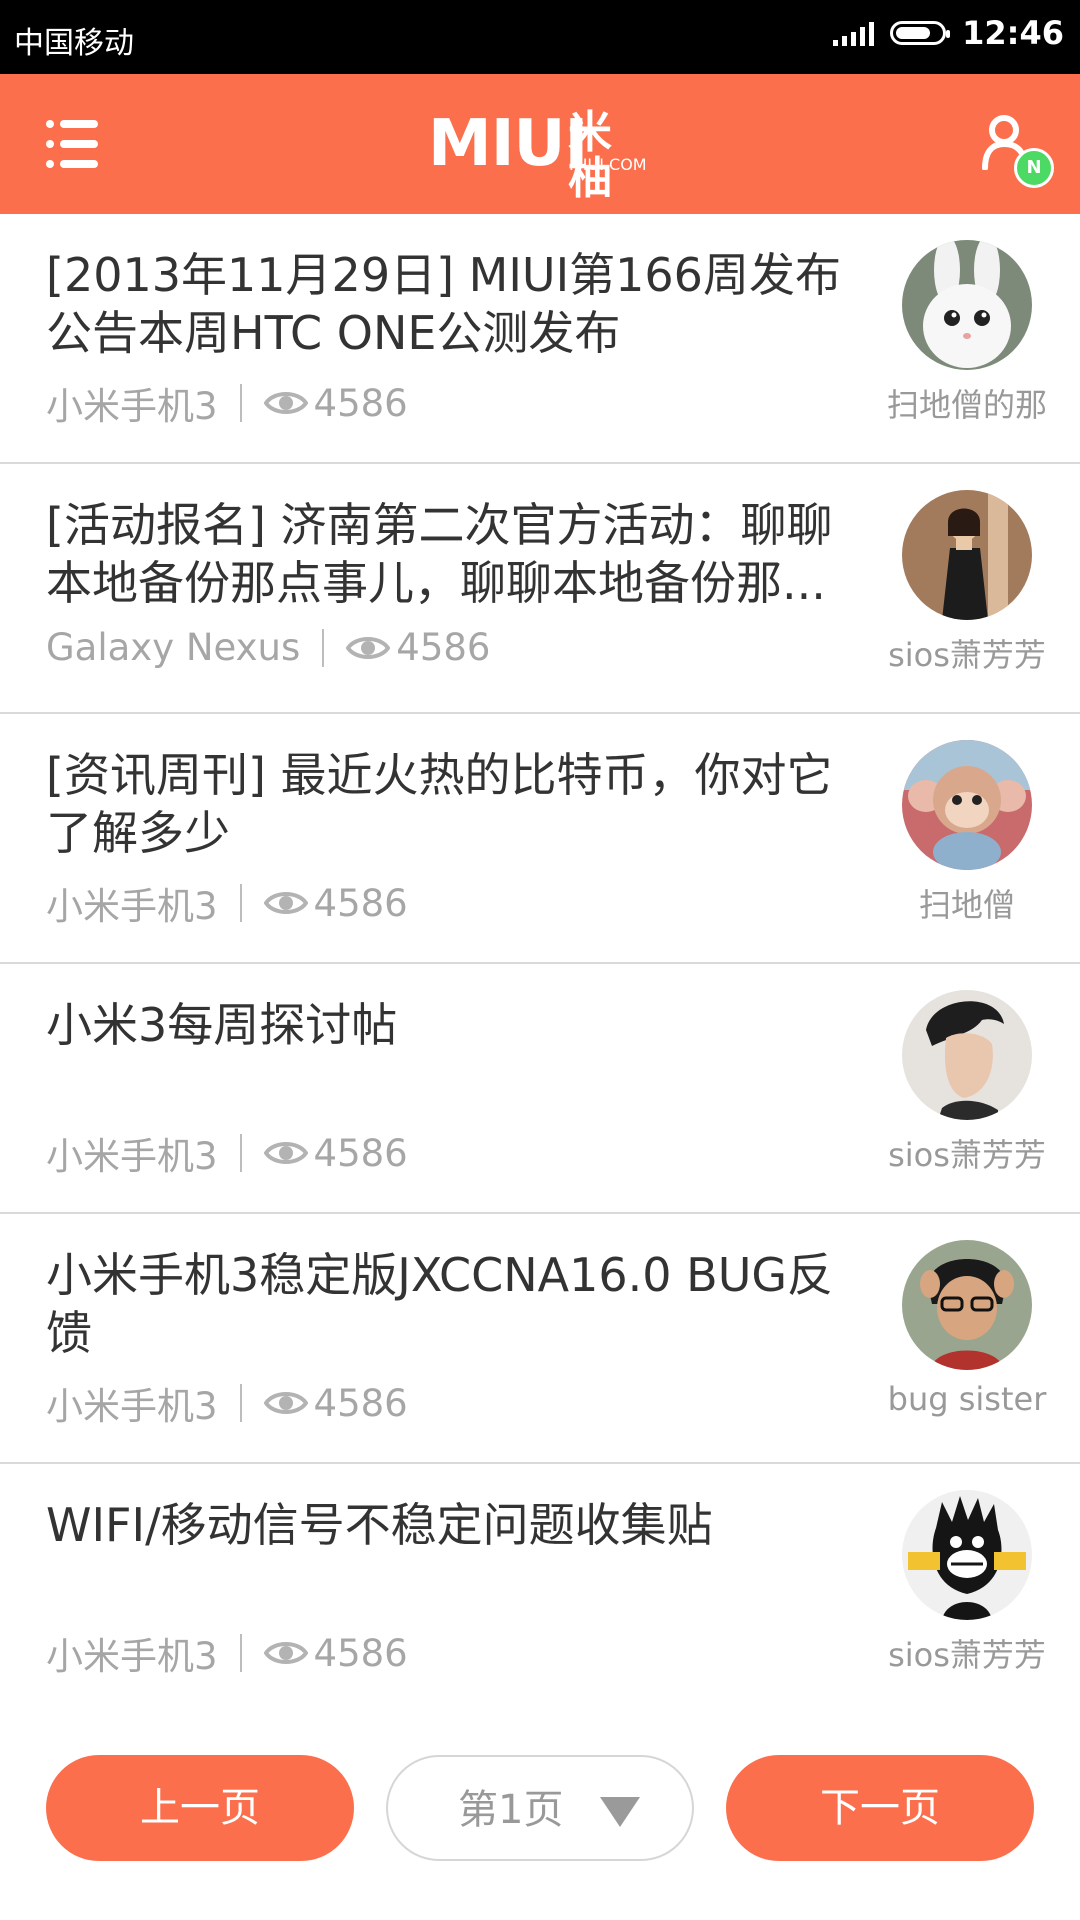  Describe the element at coordinates (967, 1399) in the screenshot. I see `author-name: bug sister` at that location.